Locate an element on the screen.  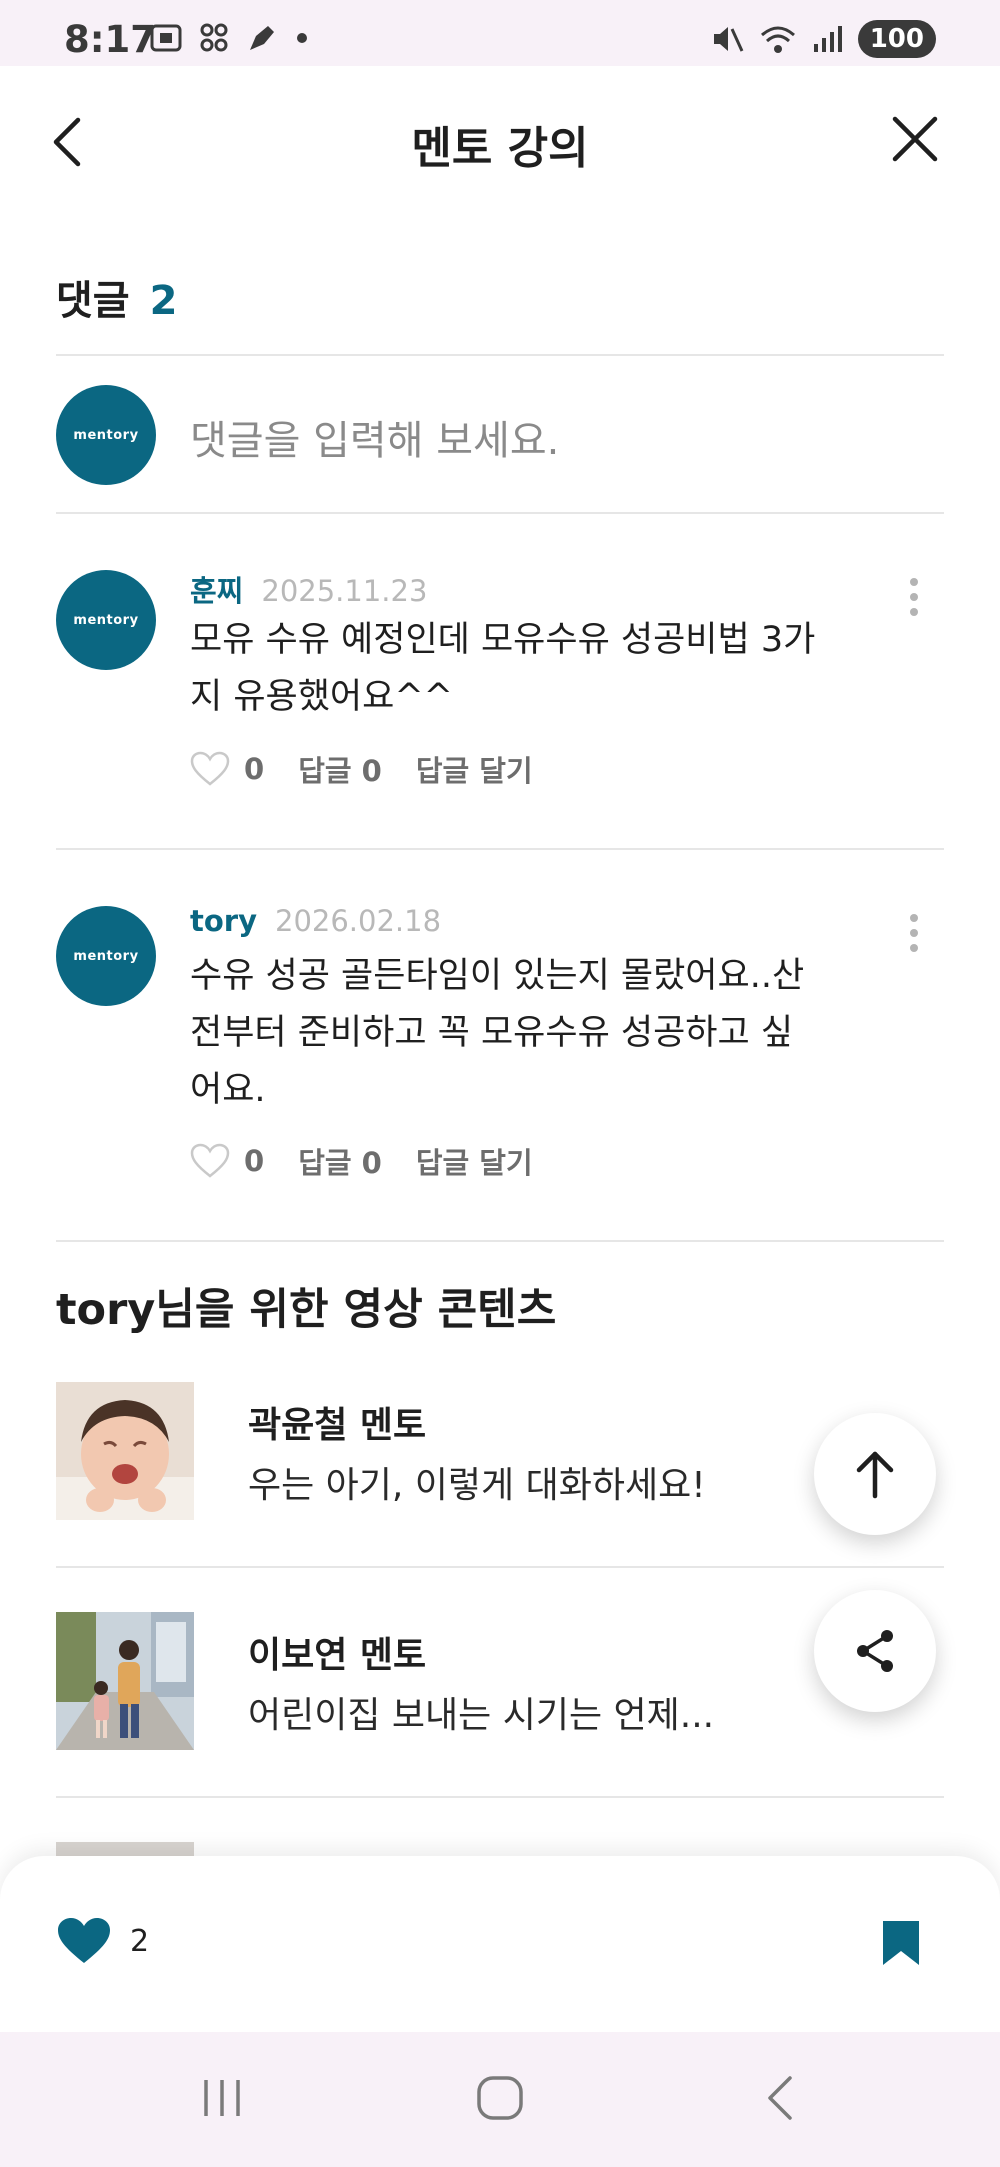
video-section-title: tory님을 위한 영상 콘텐츠 is located at coordinates (306, 1310).